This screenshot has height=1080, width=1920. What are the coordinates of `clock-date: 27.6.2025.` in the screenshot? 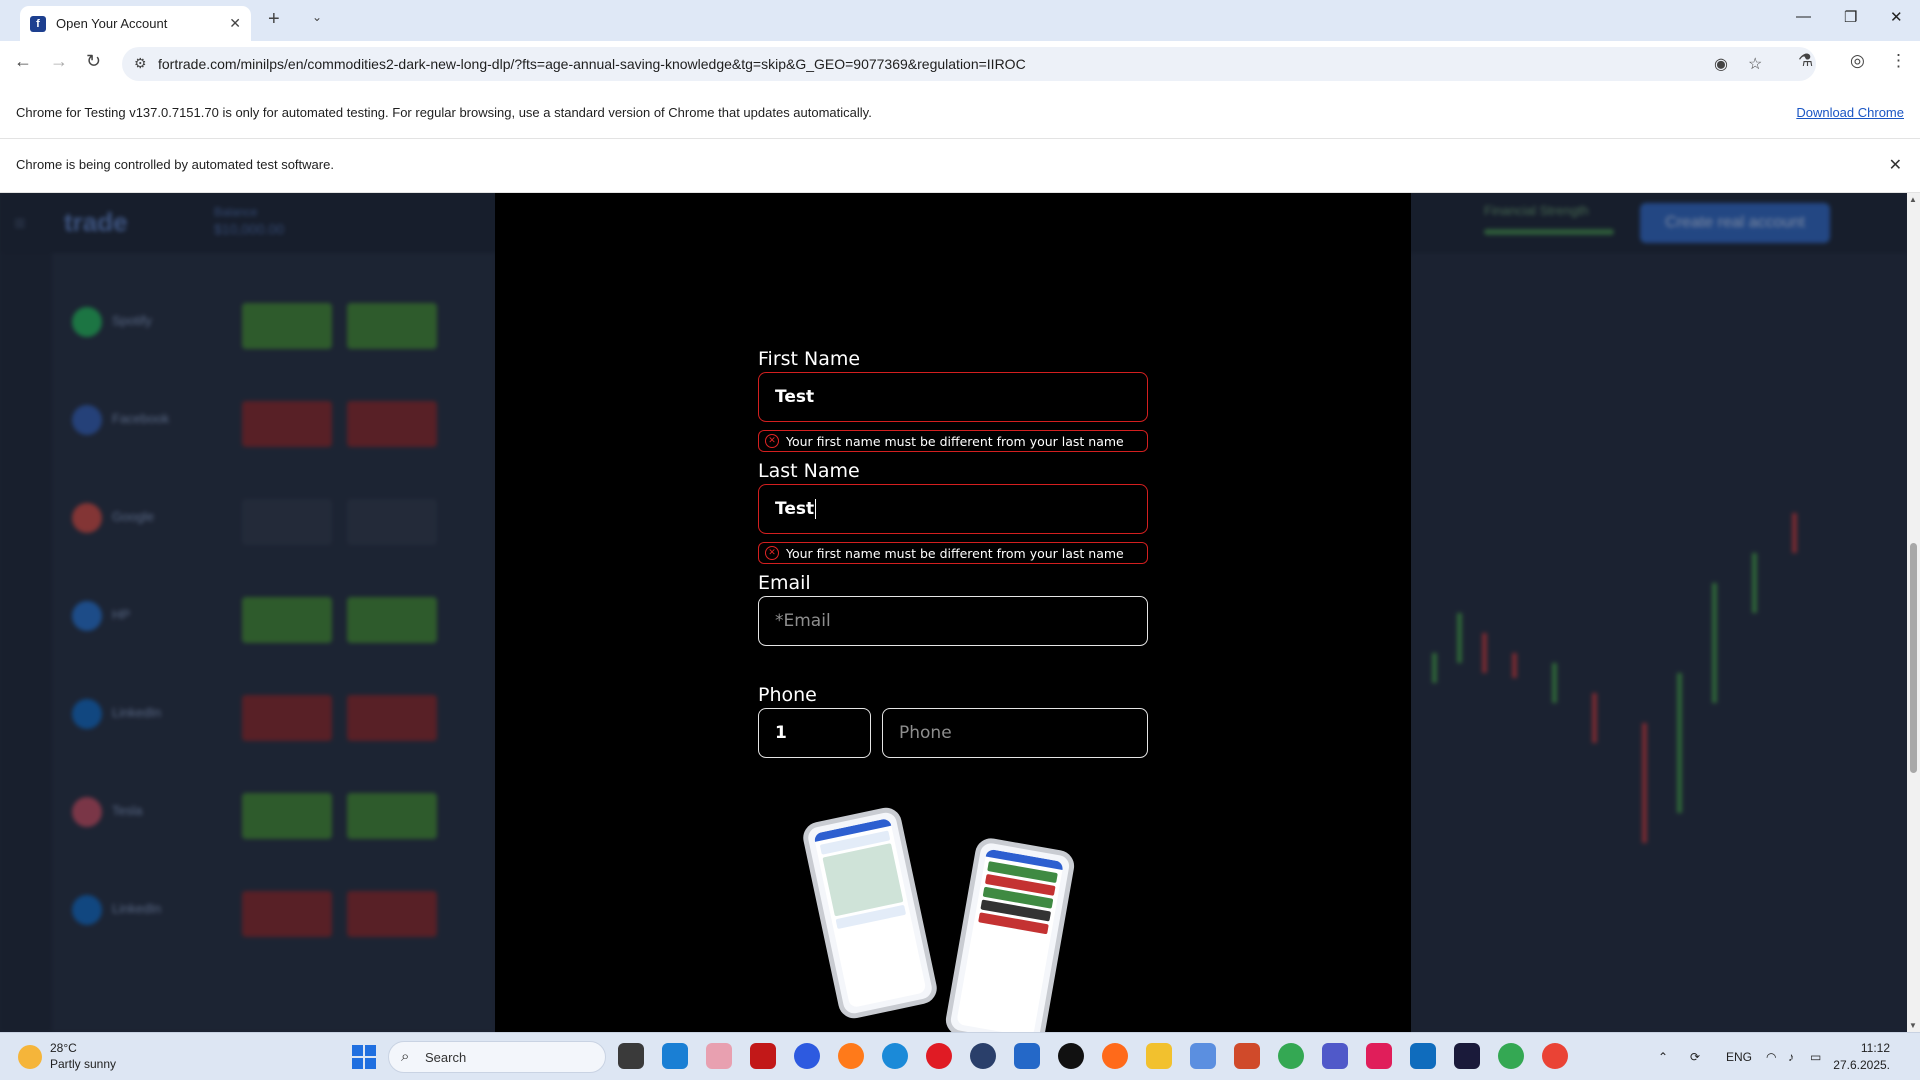 It's located at (1861, 1065).